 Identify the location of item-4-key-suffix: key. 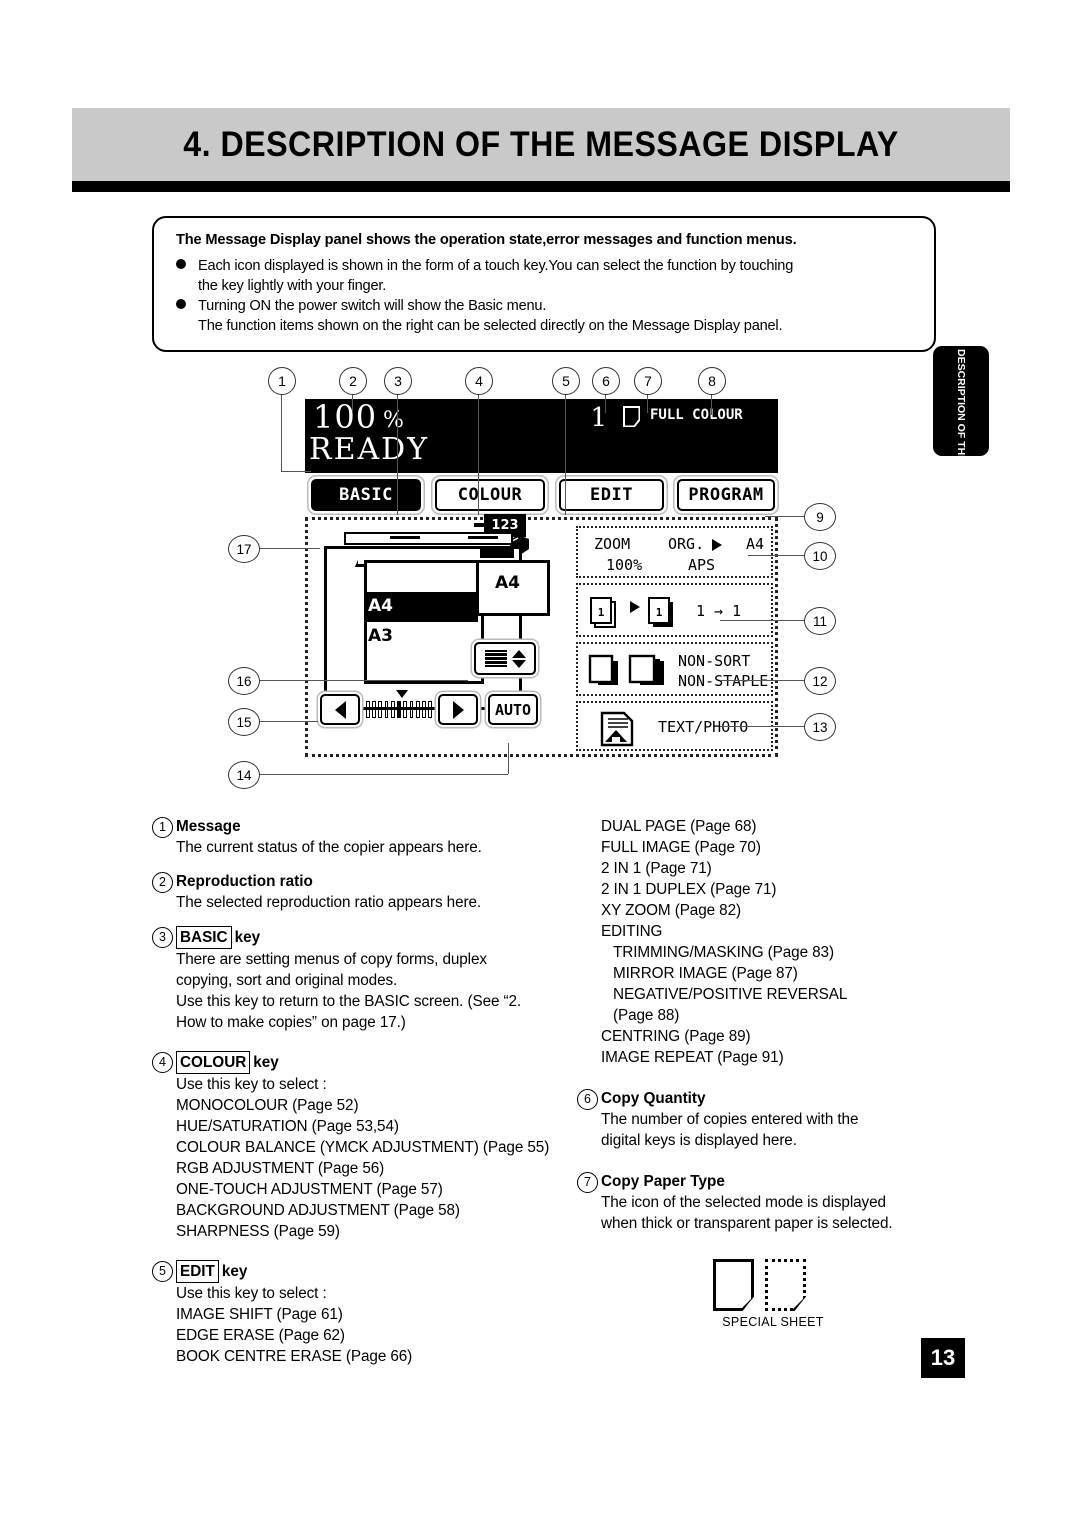
(266, 1062).